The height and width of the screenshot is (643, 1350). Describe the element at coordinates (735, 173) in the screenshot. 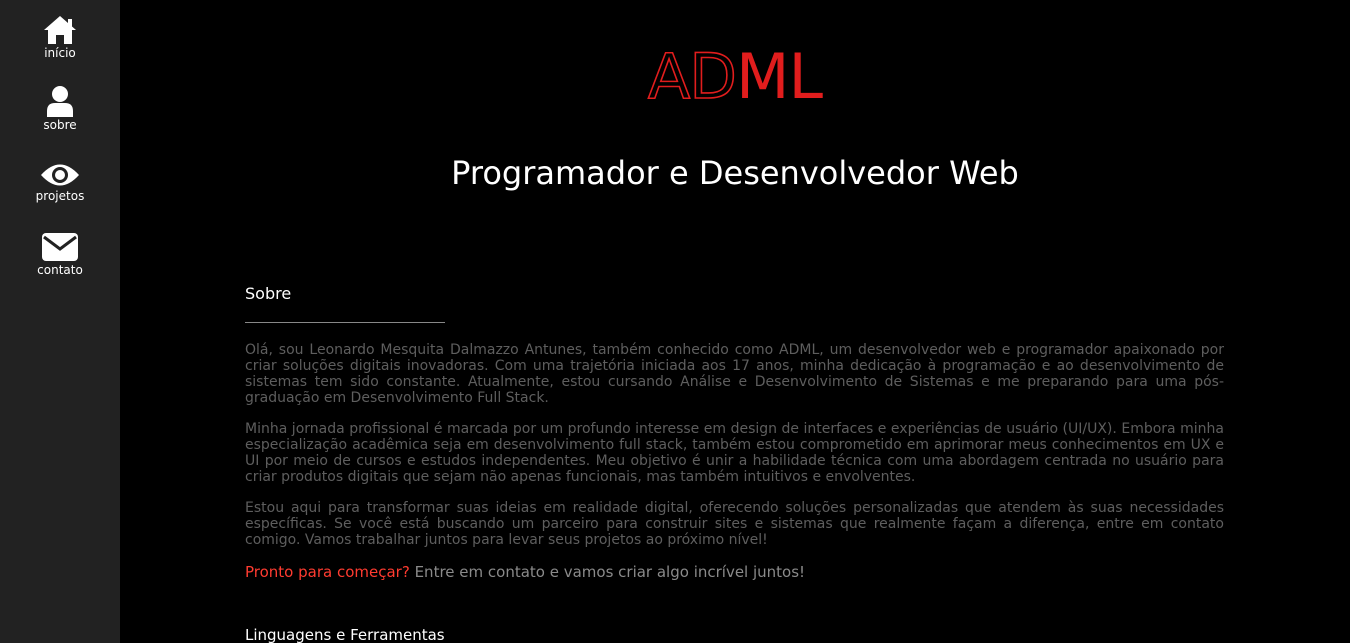

I see `page-subtitle: Programador e Desenvolvedor Web` at that location.